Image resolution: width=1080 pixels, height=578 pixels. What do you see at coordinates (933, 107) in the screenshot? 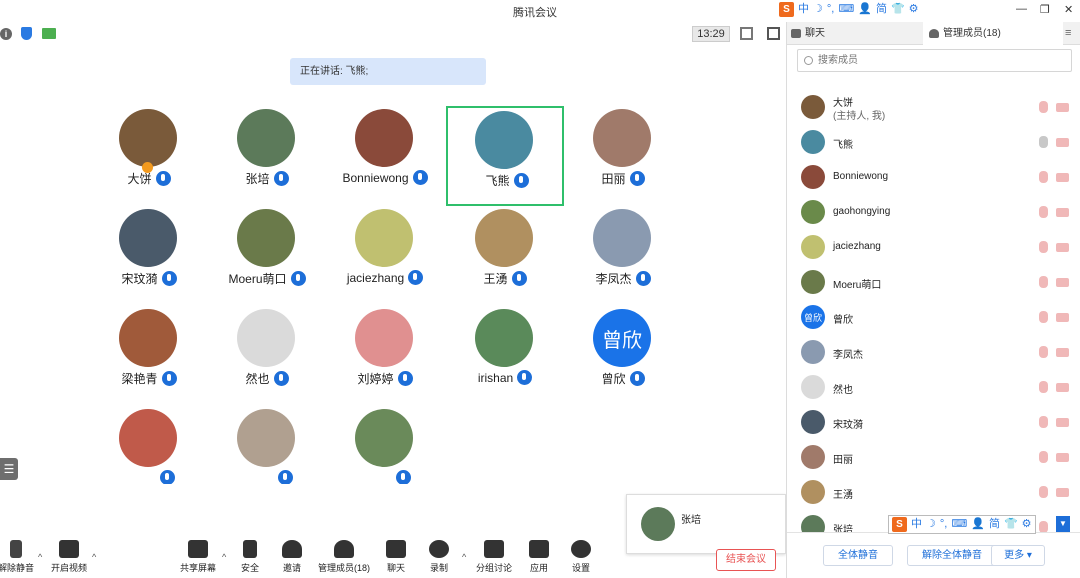
I see `member-row: 大饼 (主持人, 我)` at bounding box center [933, 107].